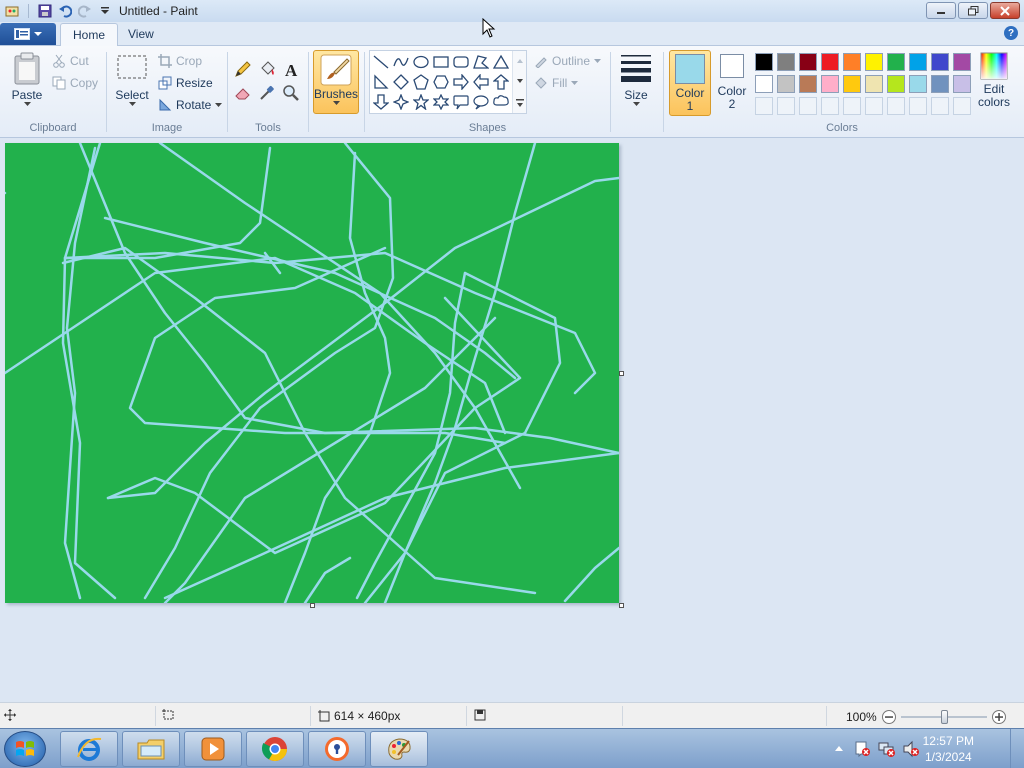 The image size is (1024, 768). What do you see at coordinates (401, 102) in the screenshot?
I see `four-point-star-shape-icon` at bounding box center [401, 102].